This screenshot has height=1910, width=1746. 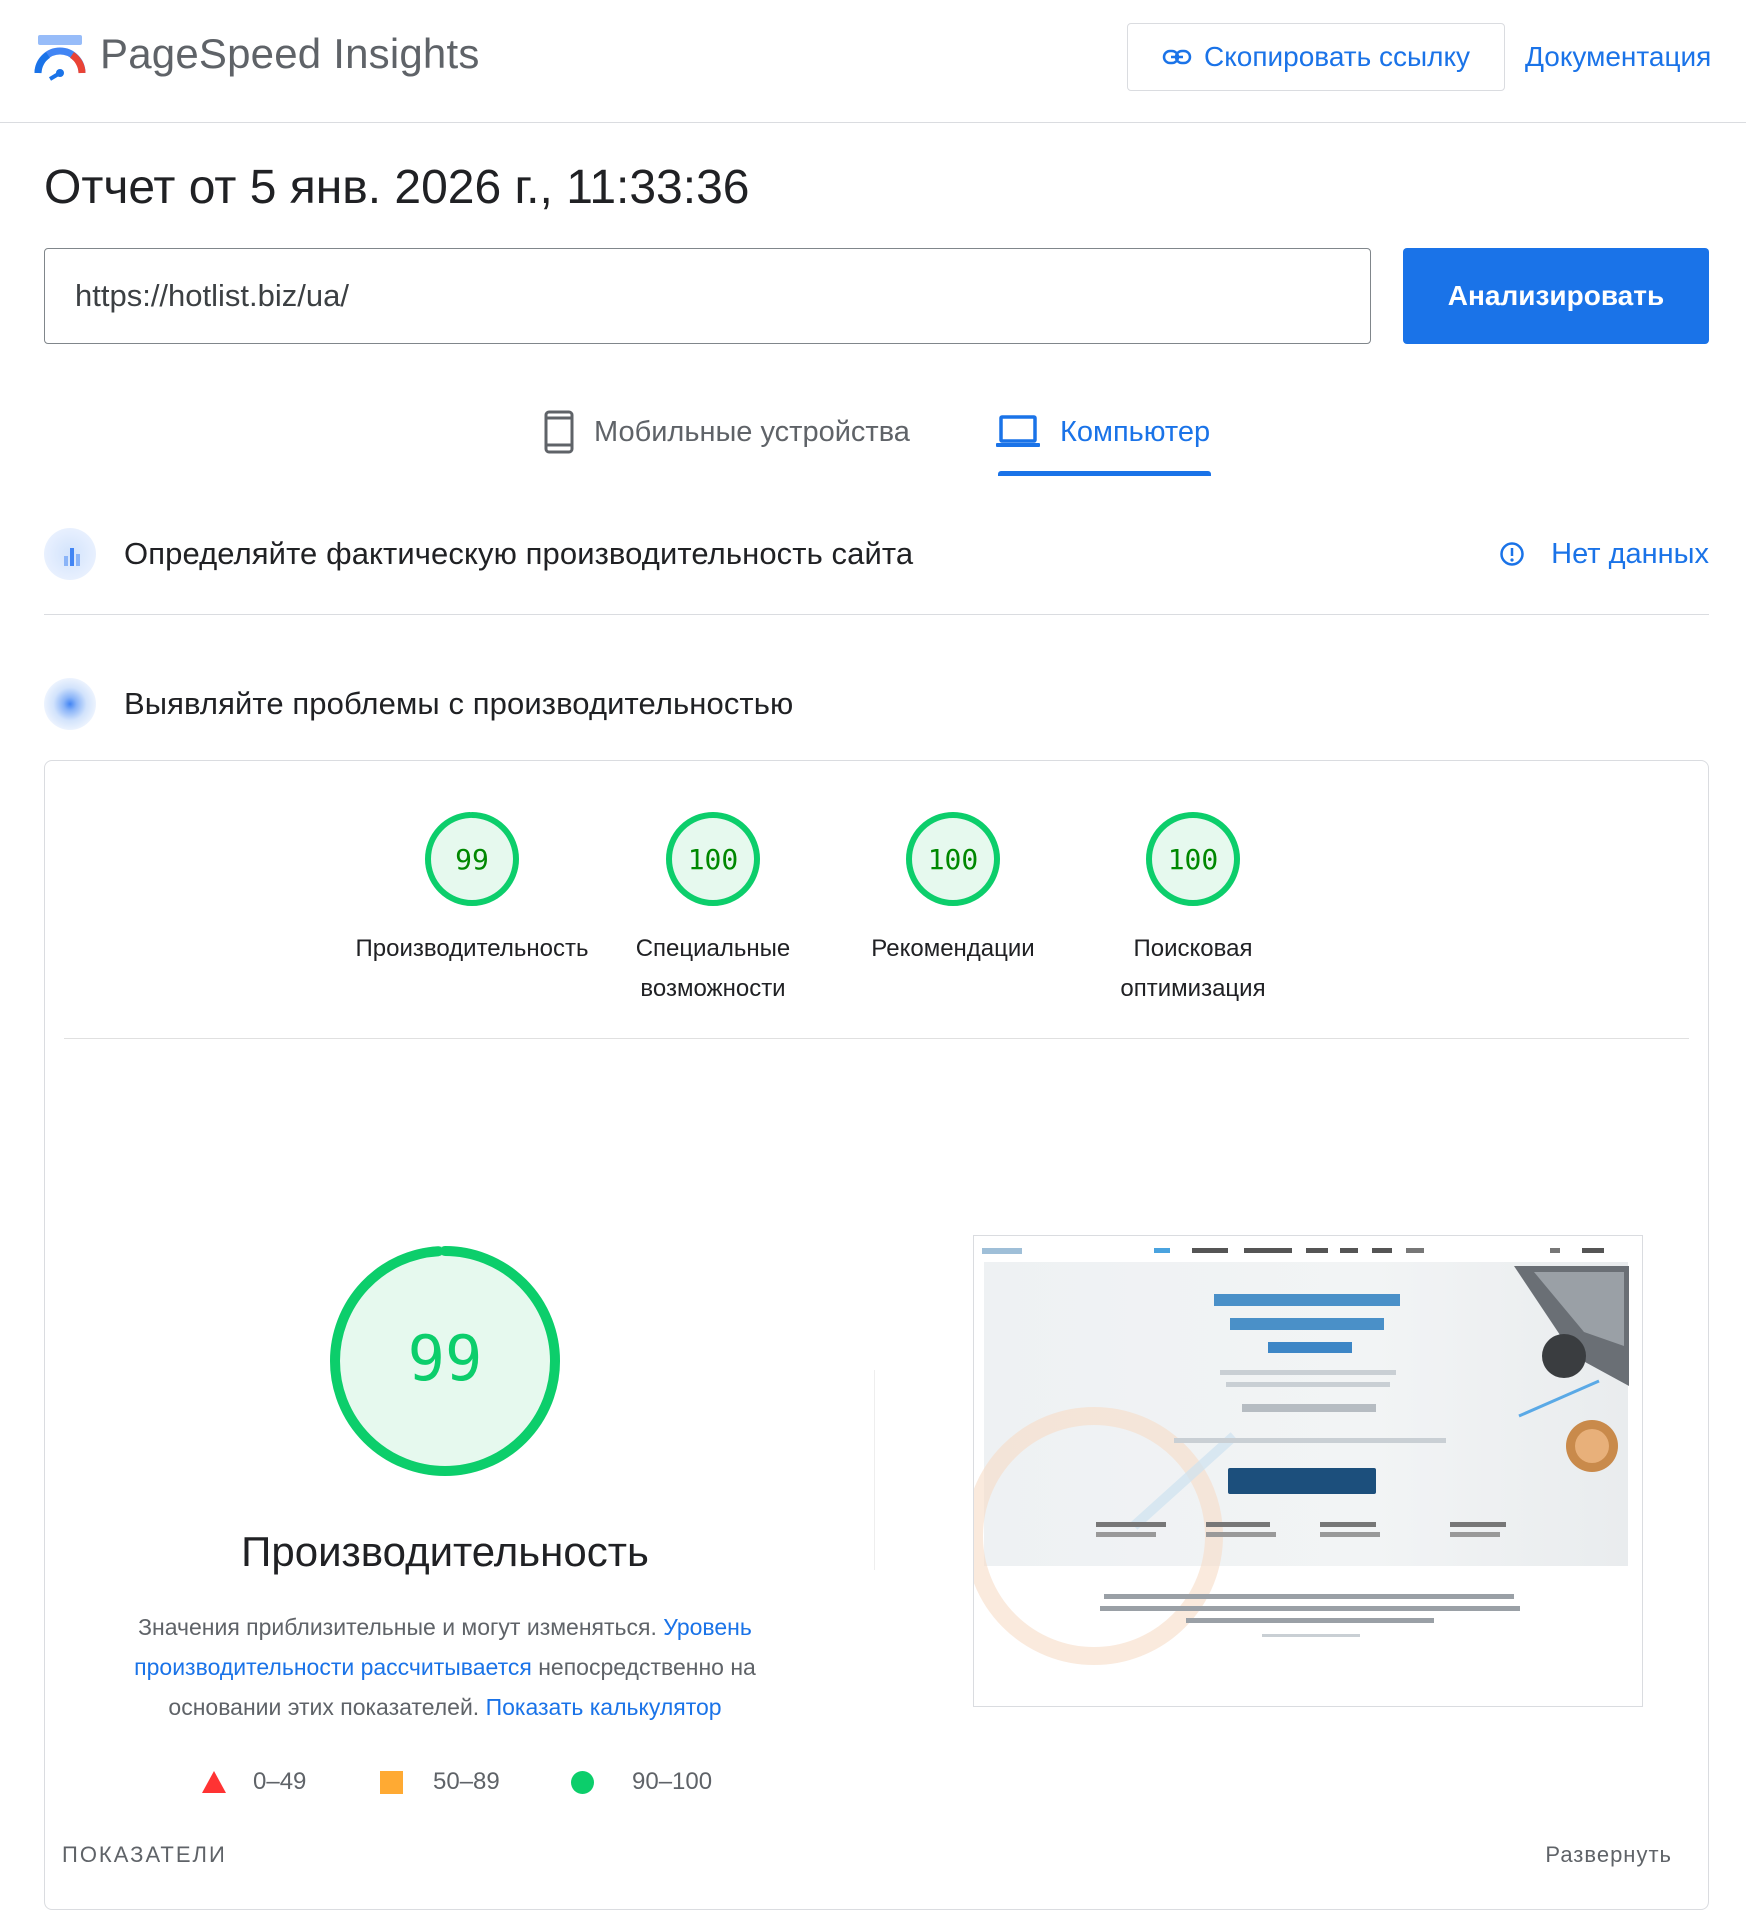 I want to click on performance-gauge: 99, so click(x=445, y=1361).